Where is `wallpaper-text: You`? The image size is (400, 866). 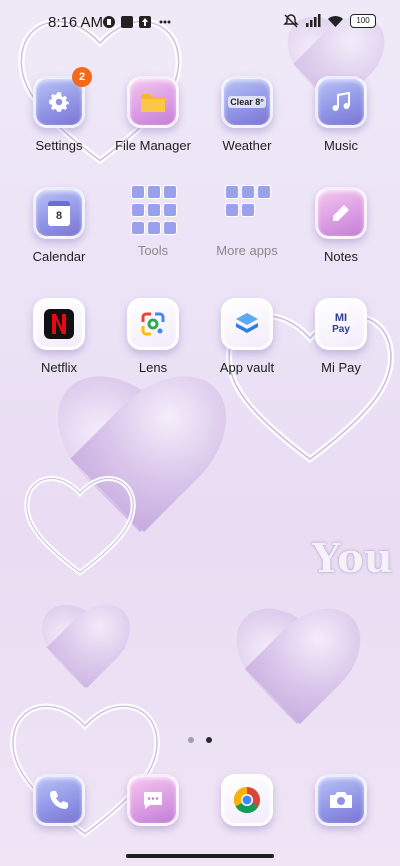
wallpaper-text: You is located at coordinates (352, 558).